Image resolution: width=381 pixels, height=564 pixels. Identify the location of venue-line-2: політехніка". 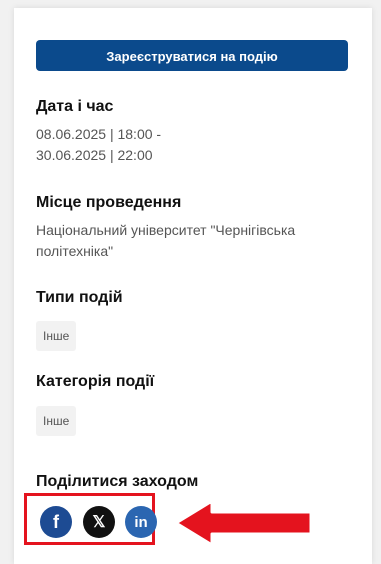
(75, 251).